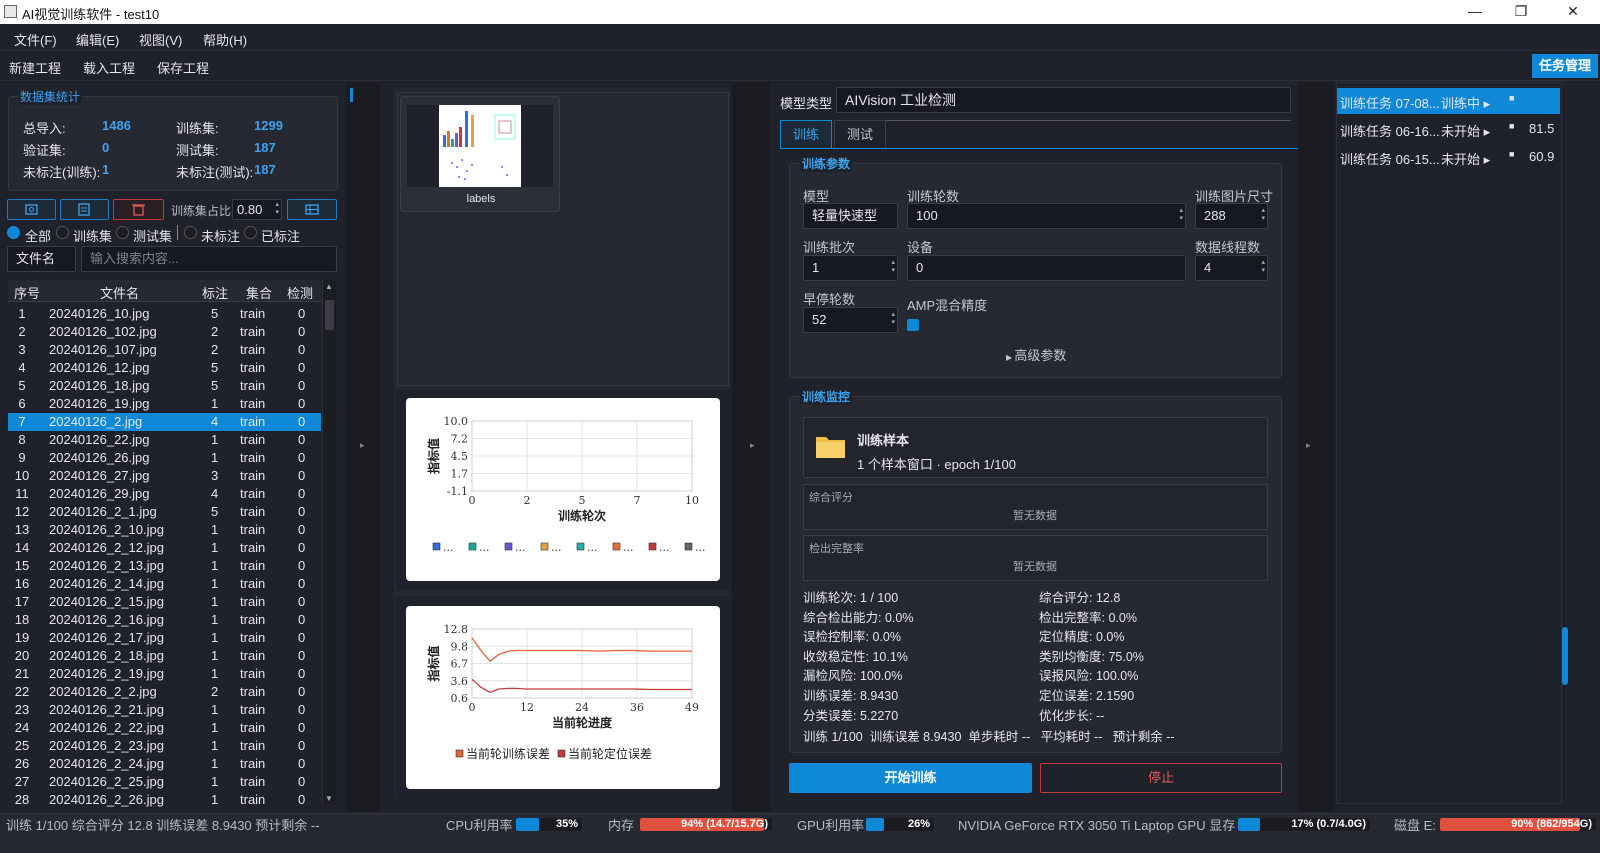 This screenshot has height=853, width=1600. What do you see at coordinates (1036, 354) in the screenshot?
I see `advanced-params-toggle: ▶ 高级参数` at bounding box center [1036, 354].